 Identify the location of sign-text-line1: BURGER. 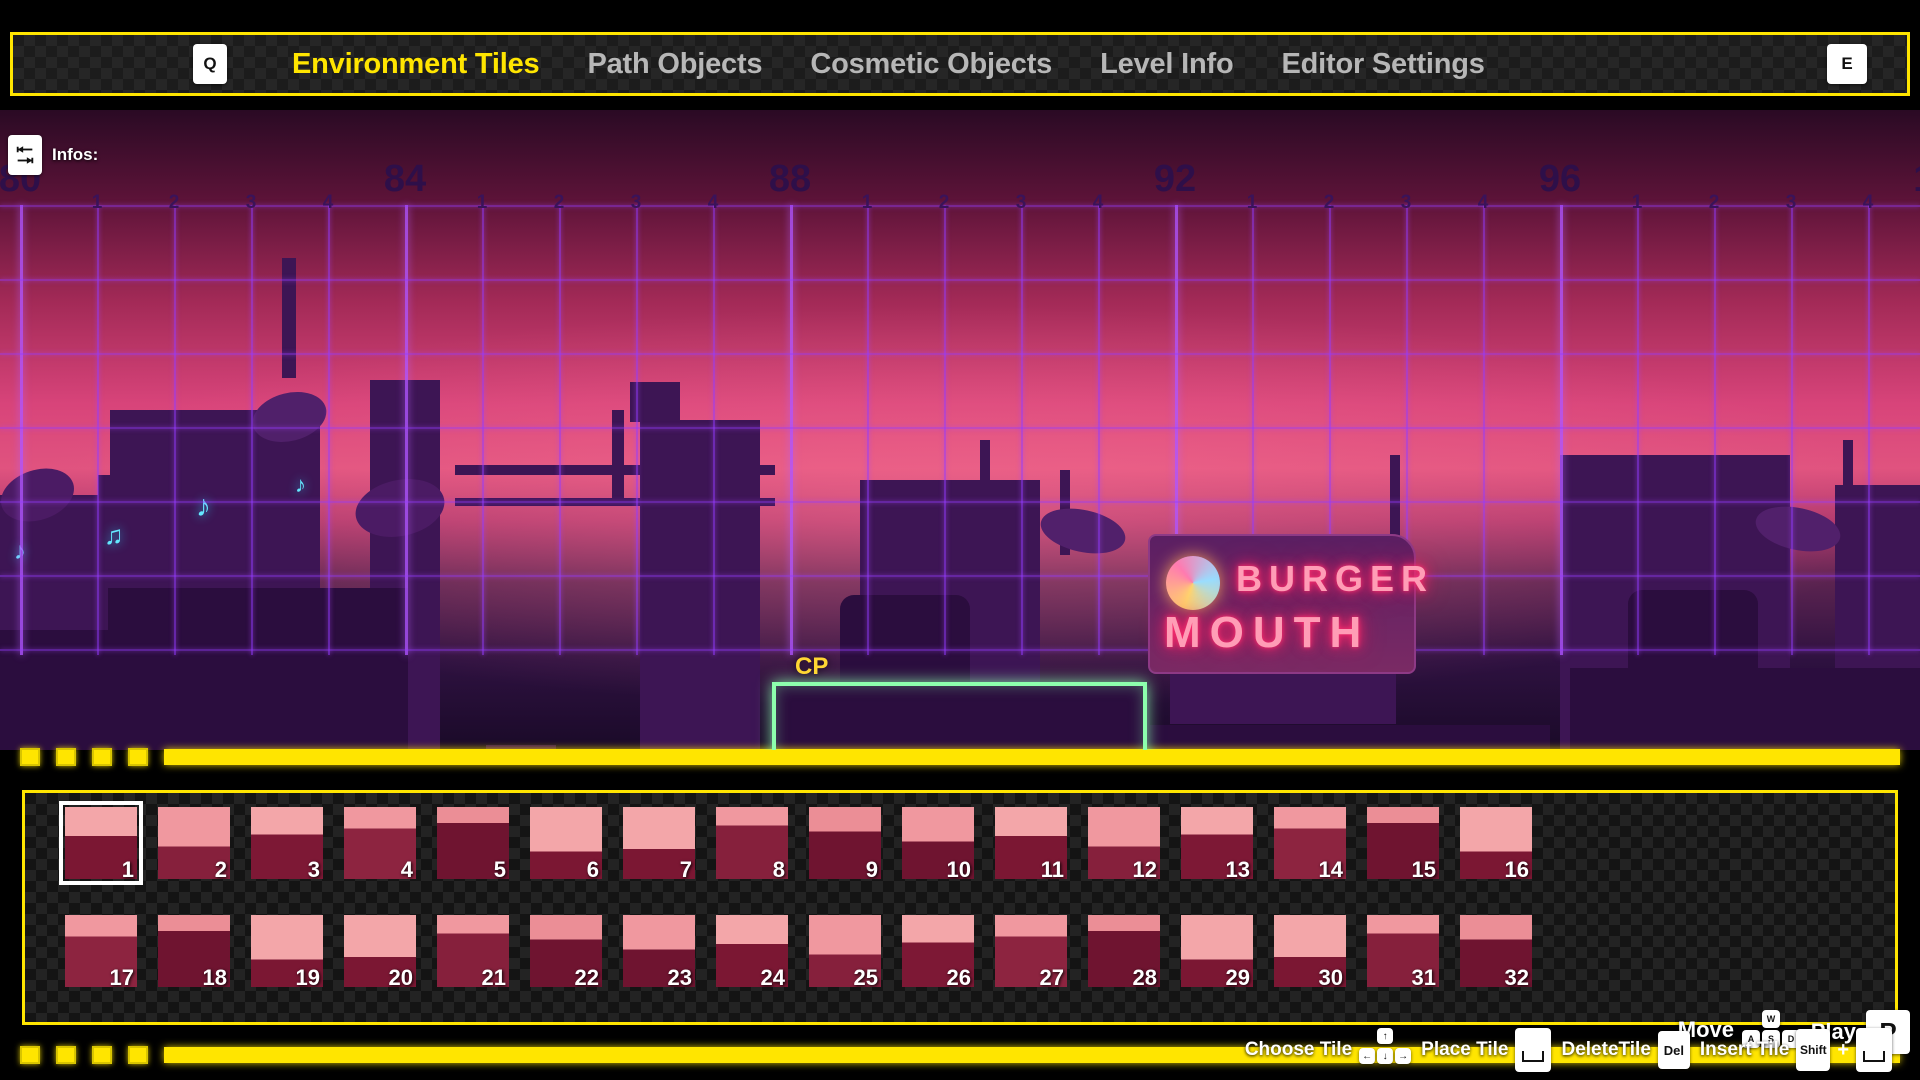
(1335, 578).